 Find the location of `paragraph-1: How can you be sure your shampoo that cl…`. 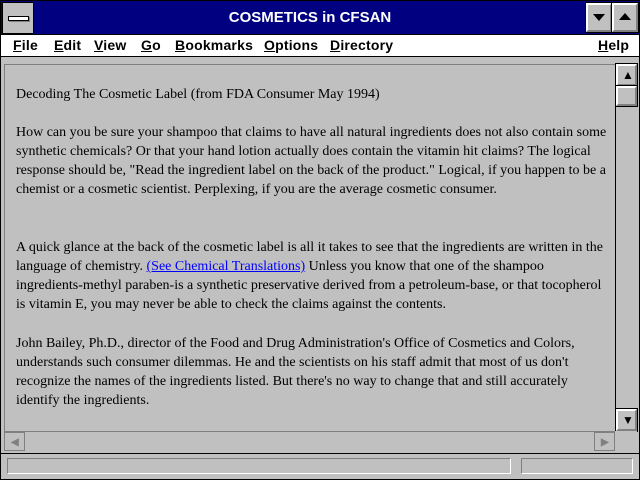

paragraph-1: How can you be sure your shampoo that cl… is located at coordinates (311, 161).